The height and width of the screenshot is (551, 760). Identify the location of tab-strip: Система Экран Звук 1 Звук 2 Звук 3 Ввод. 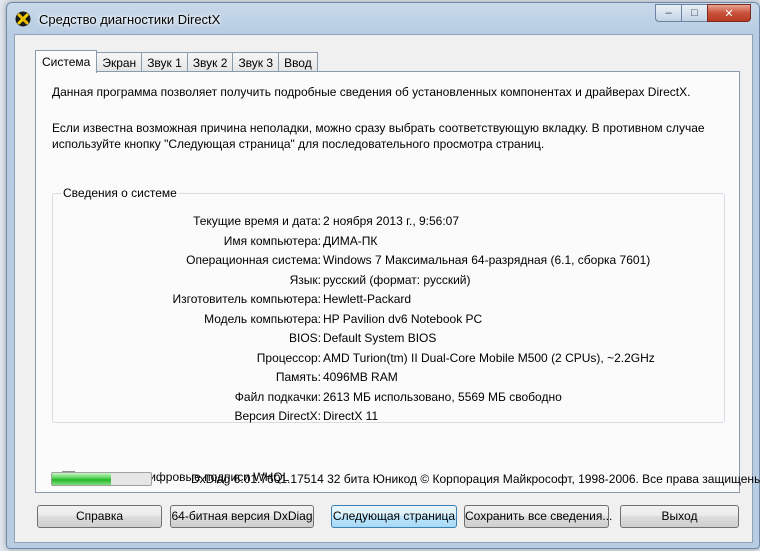
(176, 61).